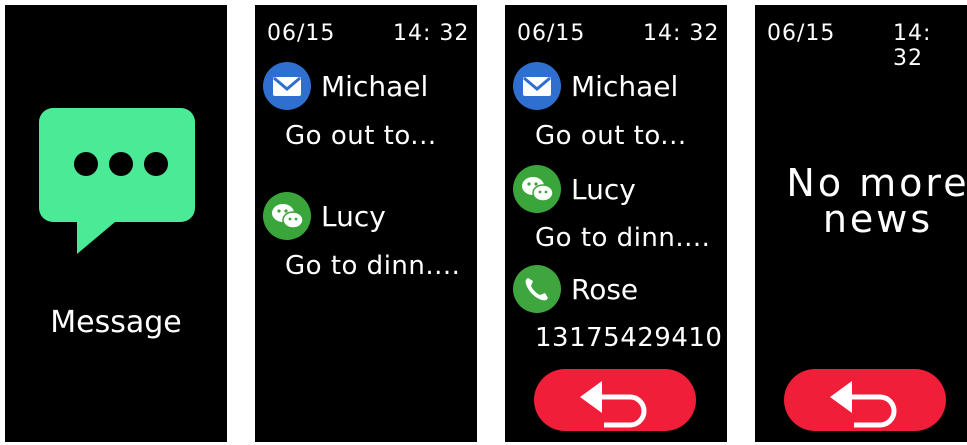  What do you see at coordinates (605, 289) in the screenshot?
I see `sender-name: Rose` at bounding box center [605, 289].